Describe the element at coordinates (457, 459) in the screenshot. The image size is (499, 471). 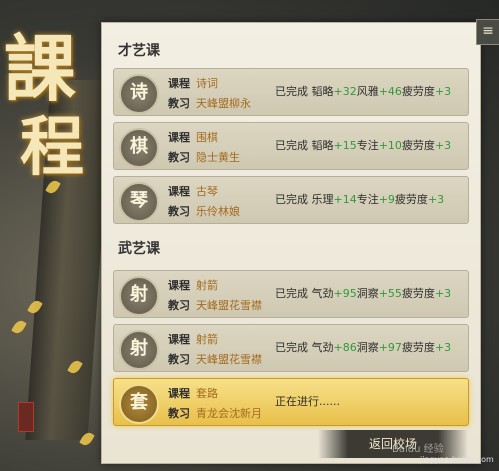
I see `watermark-url: jingyan.baidu.com` at that location.